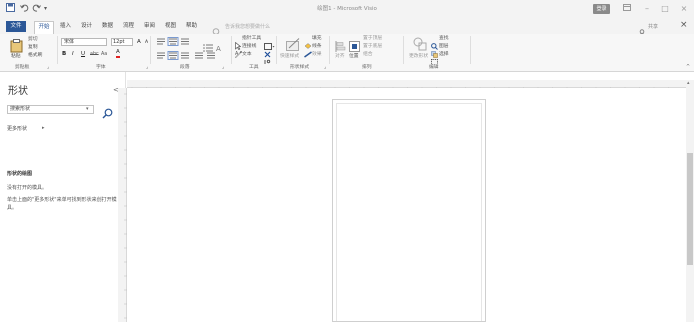 The image size is (694, 326). I want to click on copy-button: 复制, so click(33, 47).